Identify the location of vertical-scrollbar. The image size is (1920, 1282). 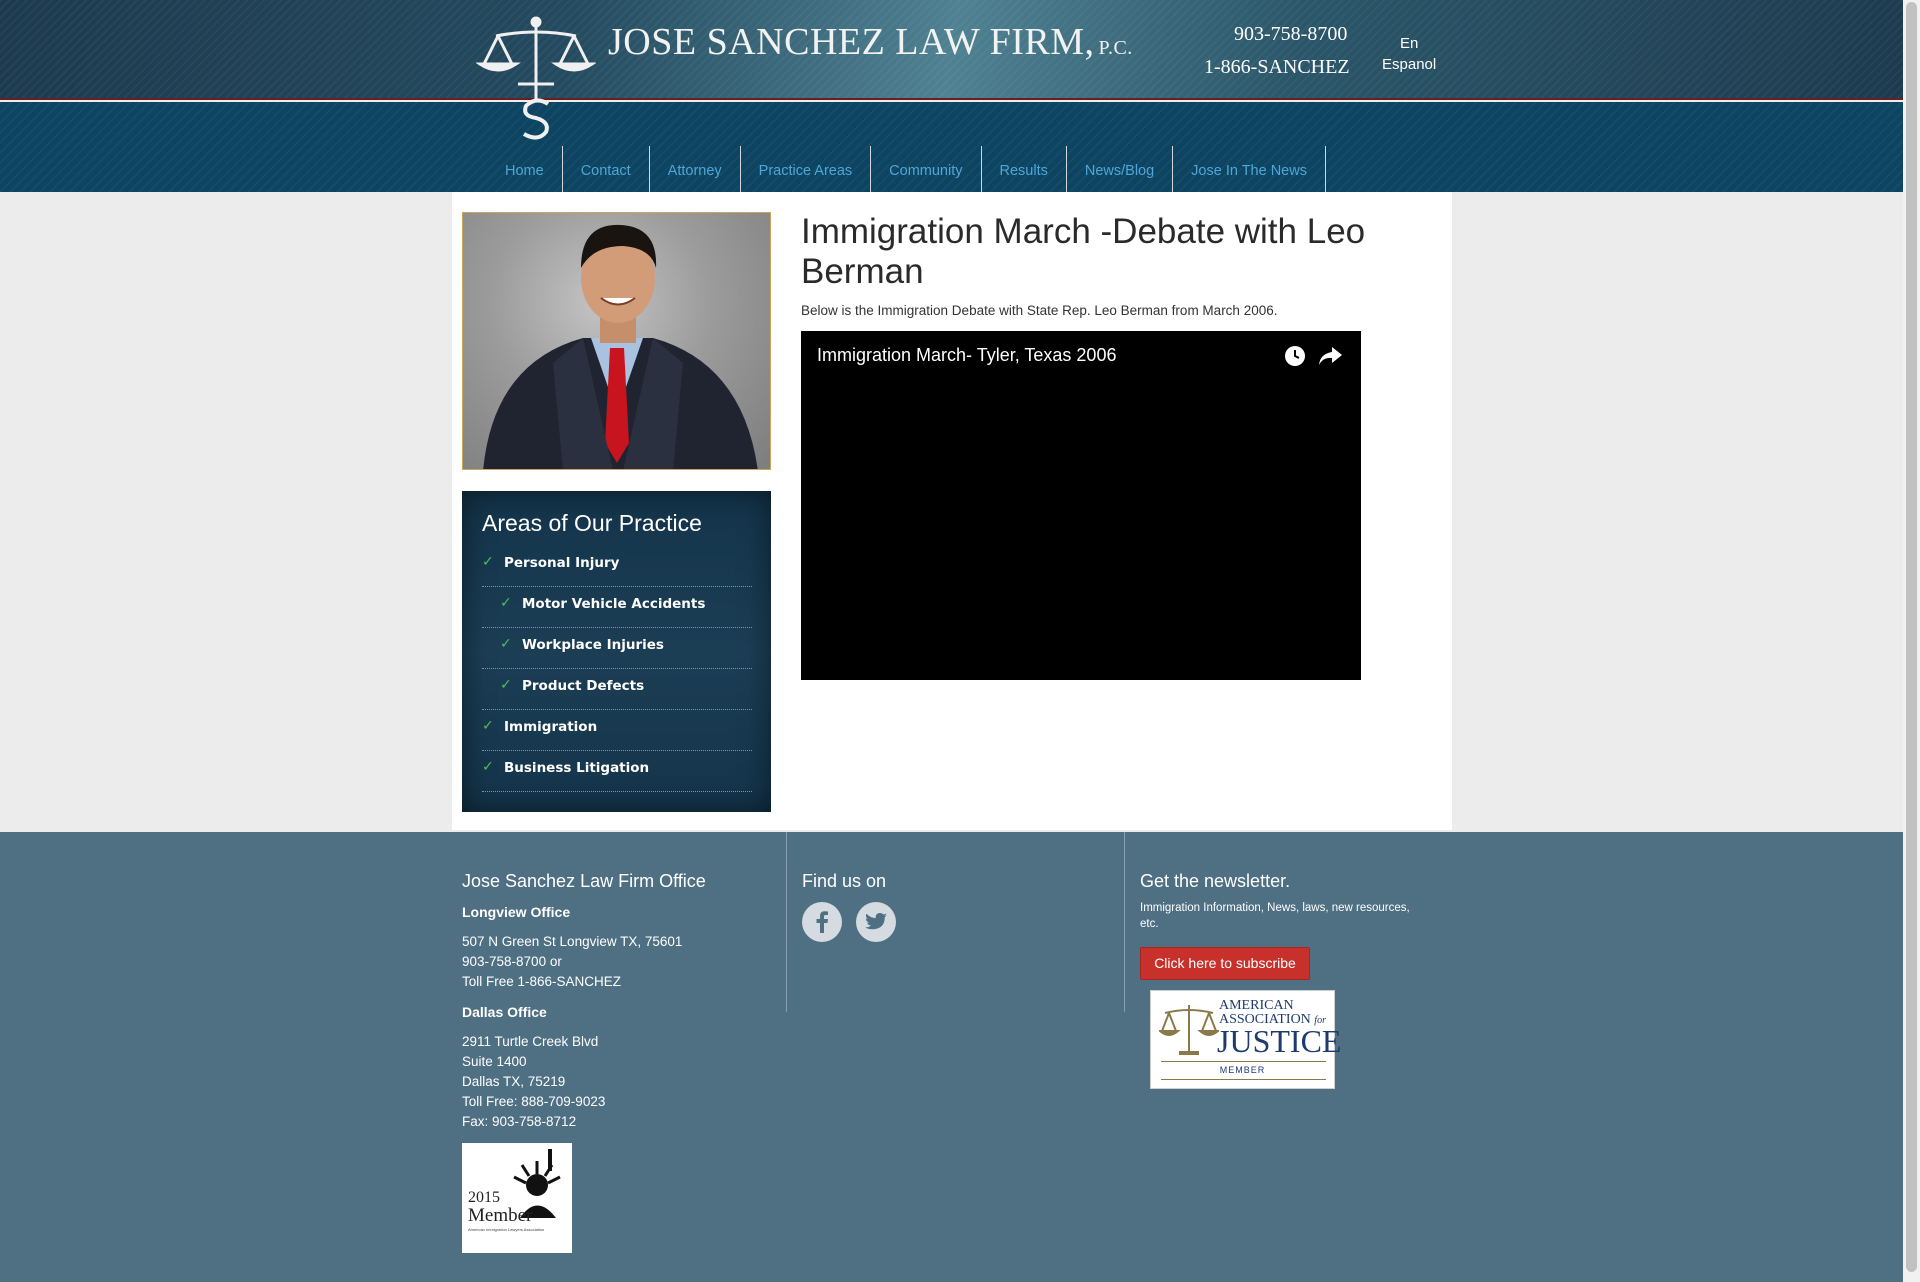
(1911, 641).